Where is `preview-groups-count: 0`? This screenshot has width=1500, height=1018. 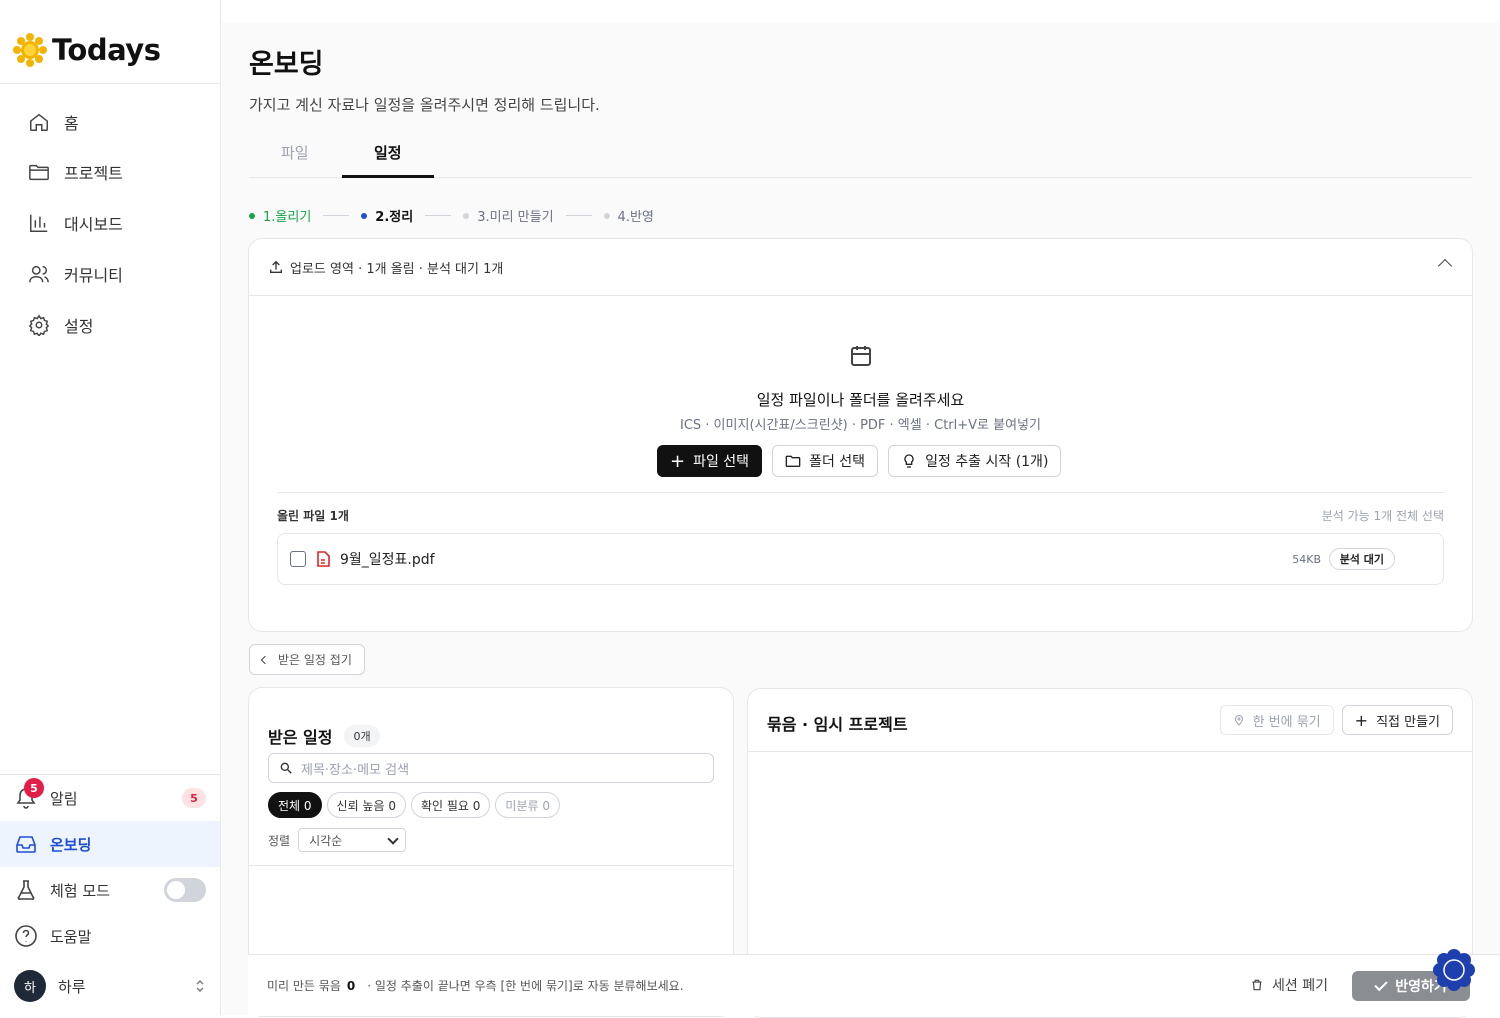 preview-groups-count: 0 is located at coordinates (351, 986).